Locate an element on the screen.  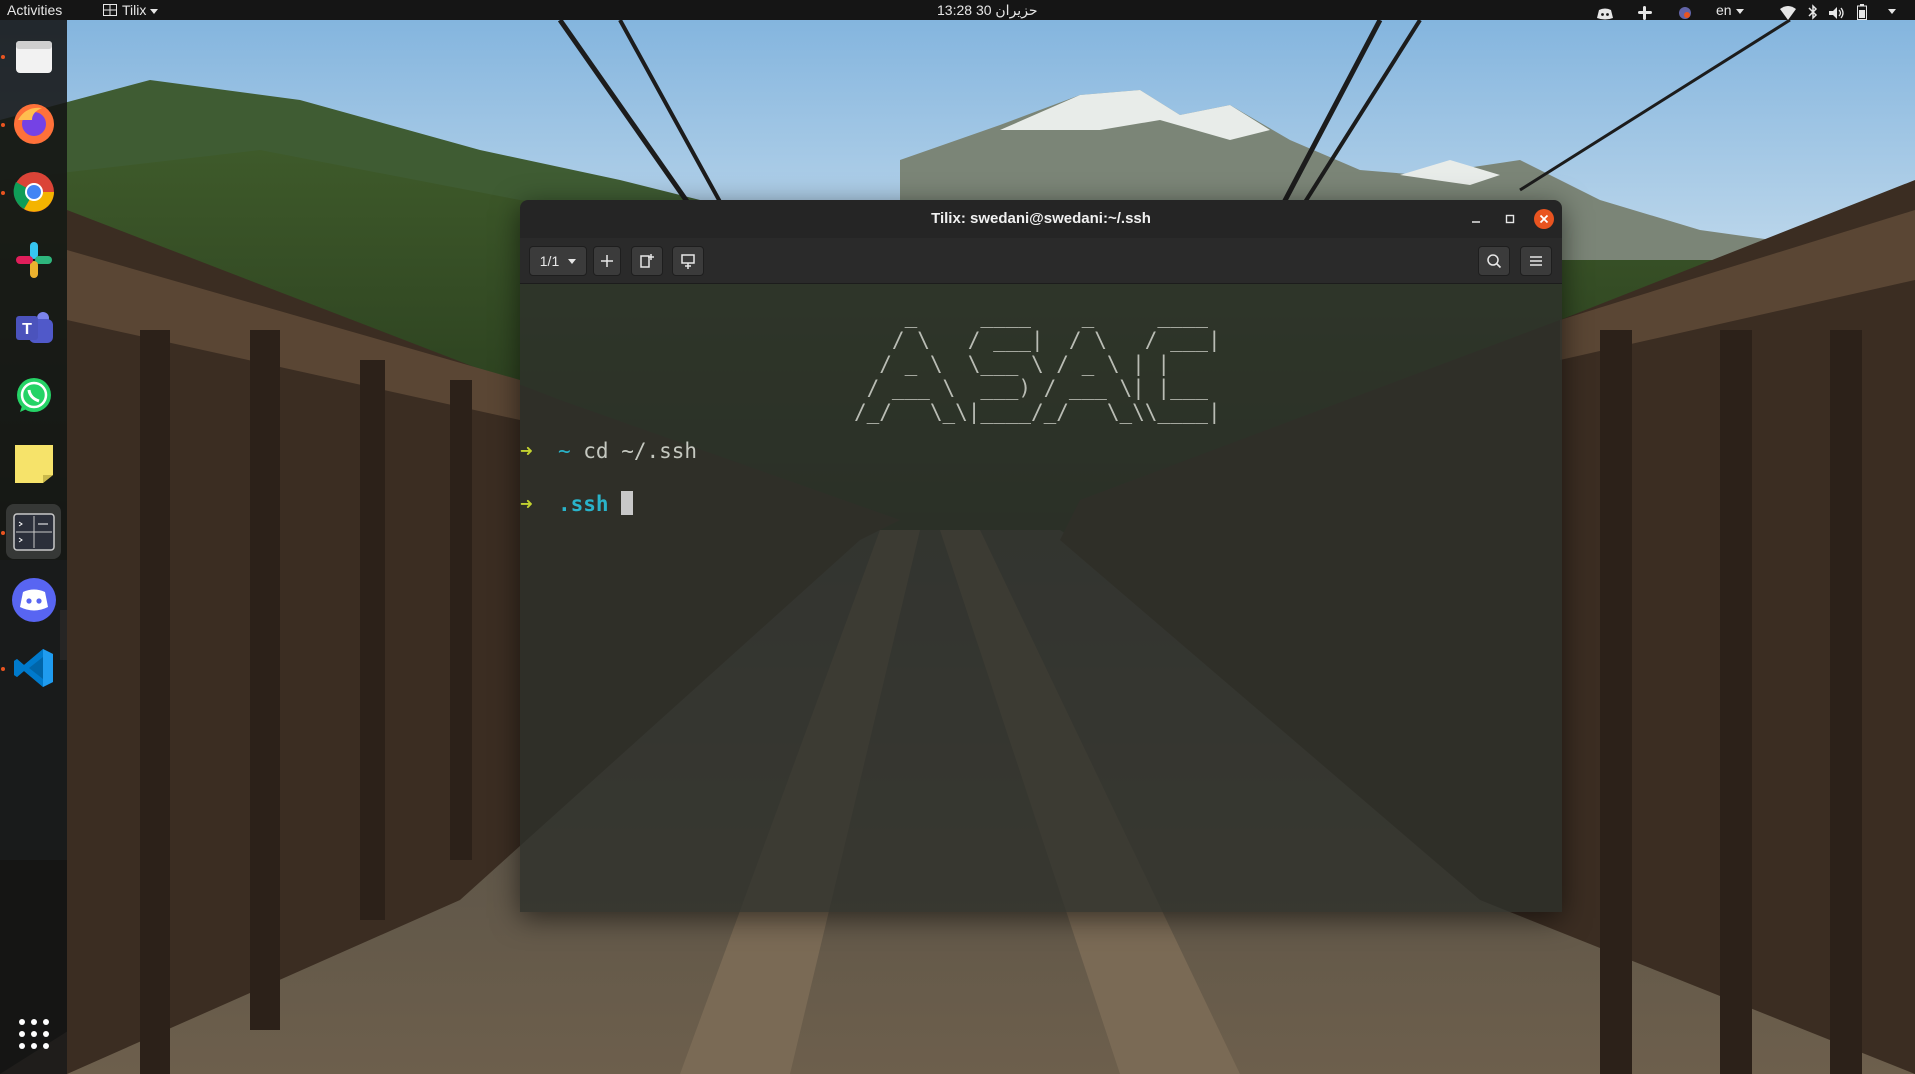
files-icon is located at coordinates (33, 56).